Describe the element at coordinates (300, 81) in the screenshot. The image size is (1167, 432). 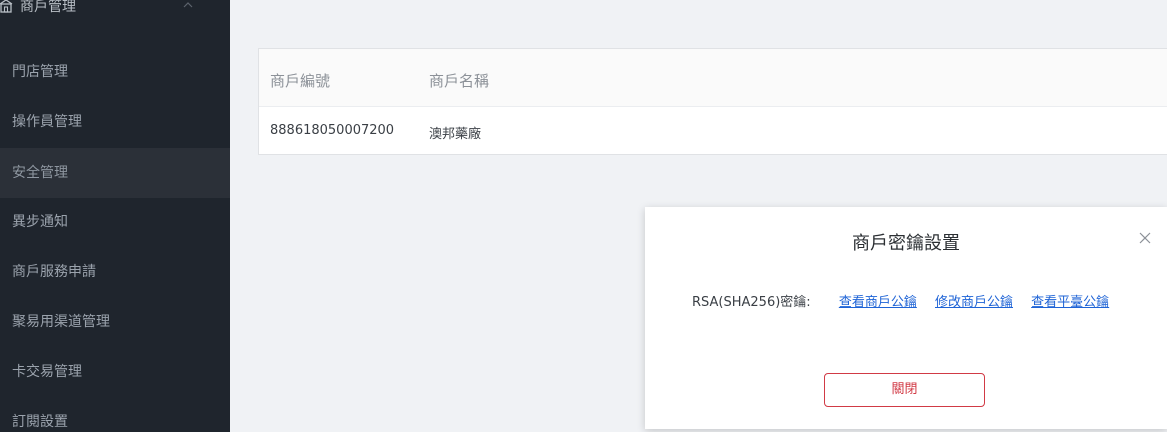
I see `column-header-merchant-id: 商戶編號` at that location.